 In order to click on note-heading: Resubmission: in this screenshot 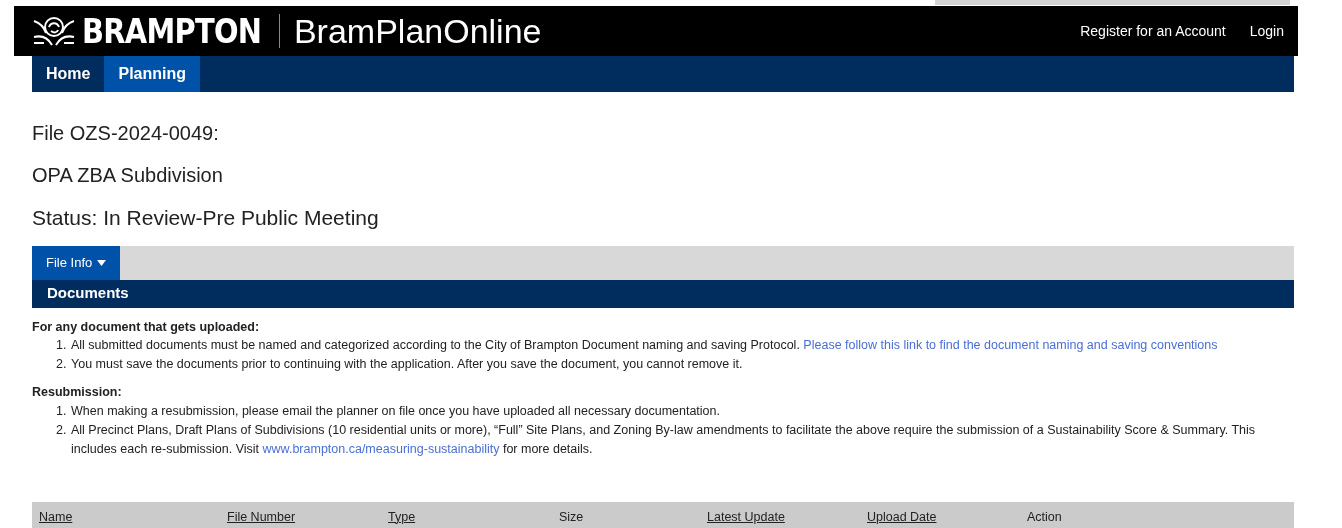, I will do `click(77, 393)`.